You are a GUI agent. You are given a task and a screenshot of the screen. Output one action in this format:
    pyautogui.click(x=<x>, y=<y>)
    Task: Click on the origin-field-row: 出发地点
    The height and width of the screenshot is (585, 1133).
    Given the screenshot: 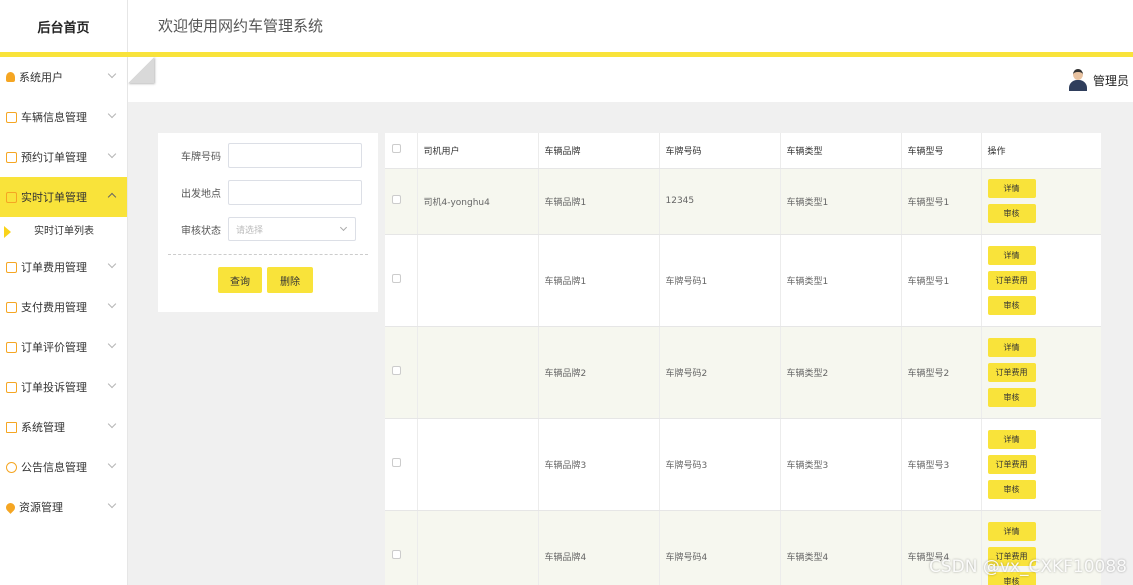 What is the action you would take?
    pyautogui.click(x=268, y=192)
    